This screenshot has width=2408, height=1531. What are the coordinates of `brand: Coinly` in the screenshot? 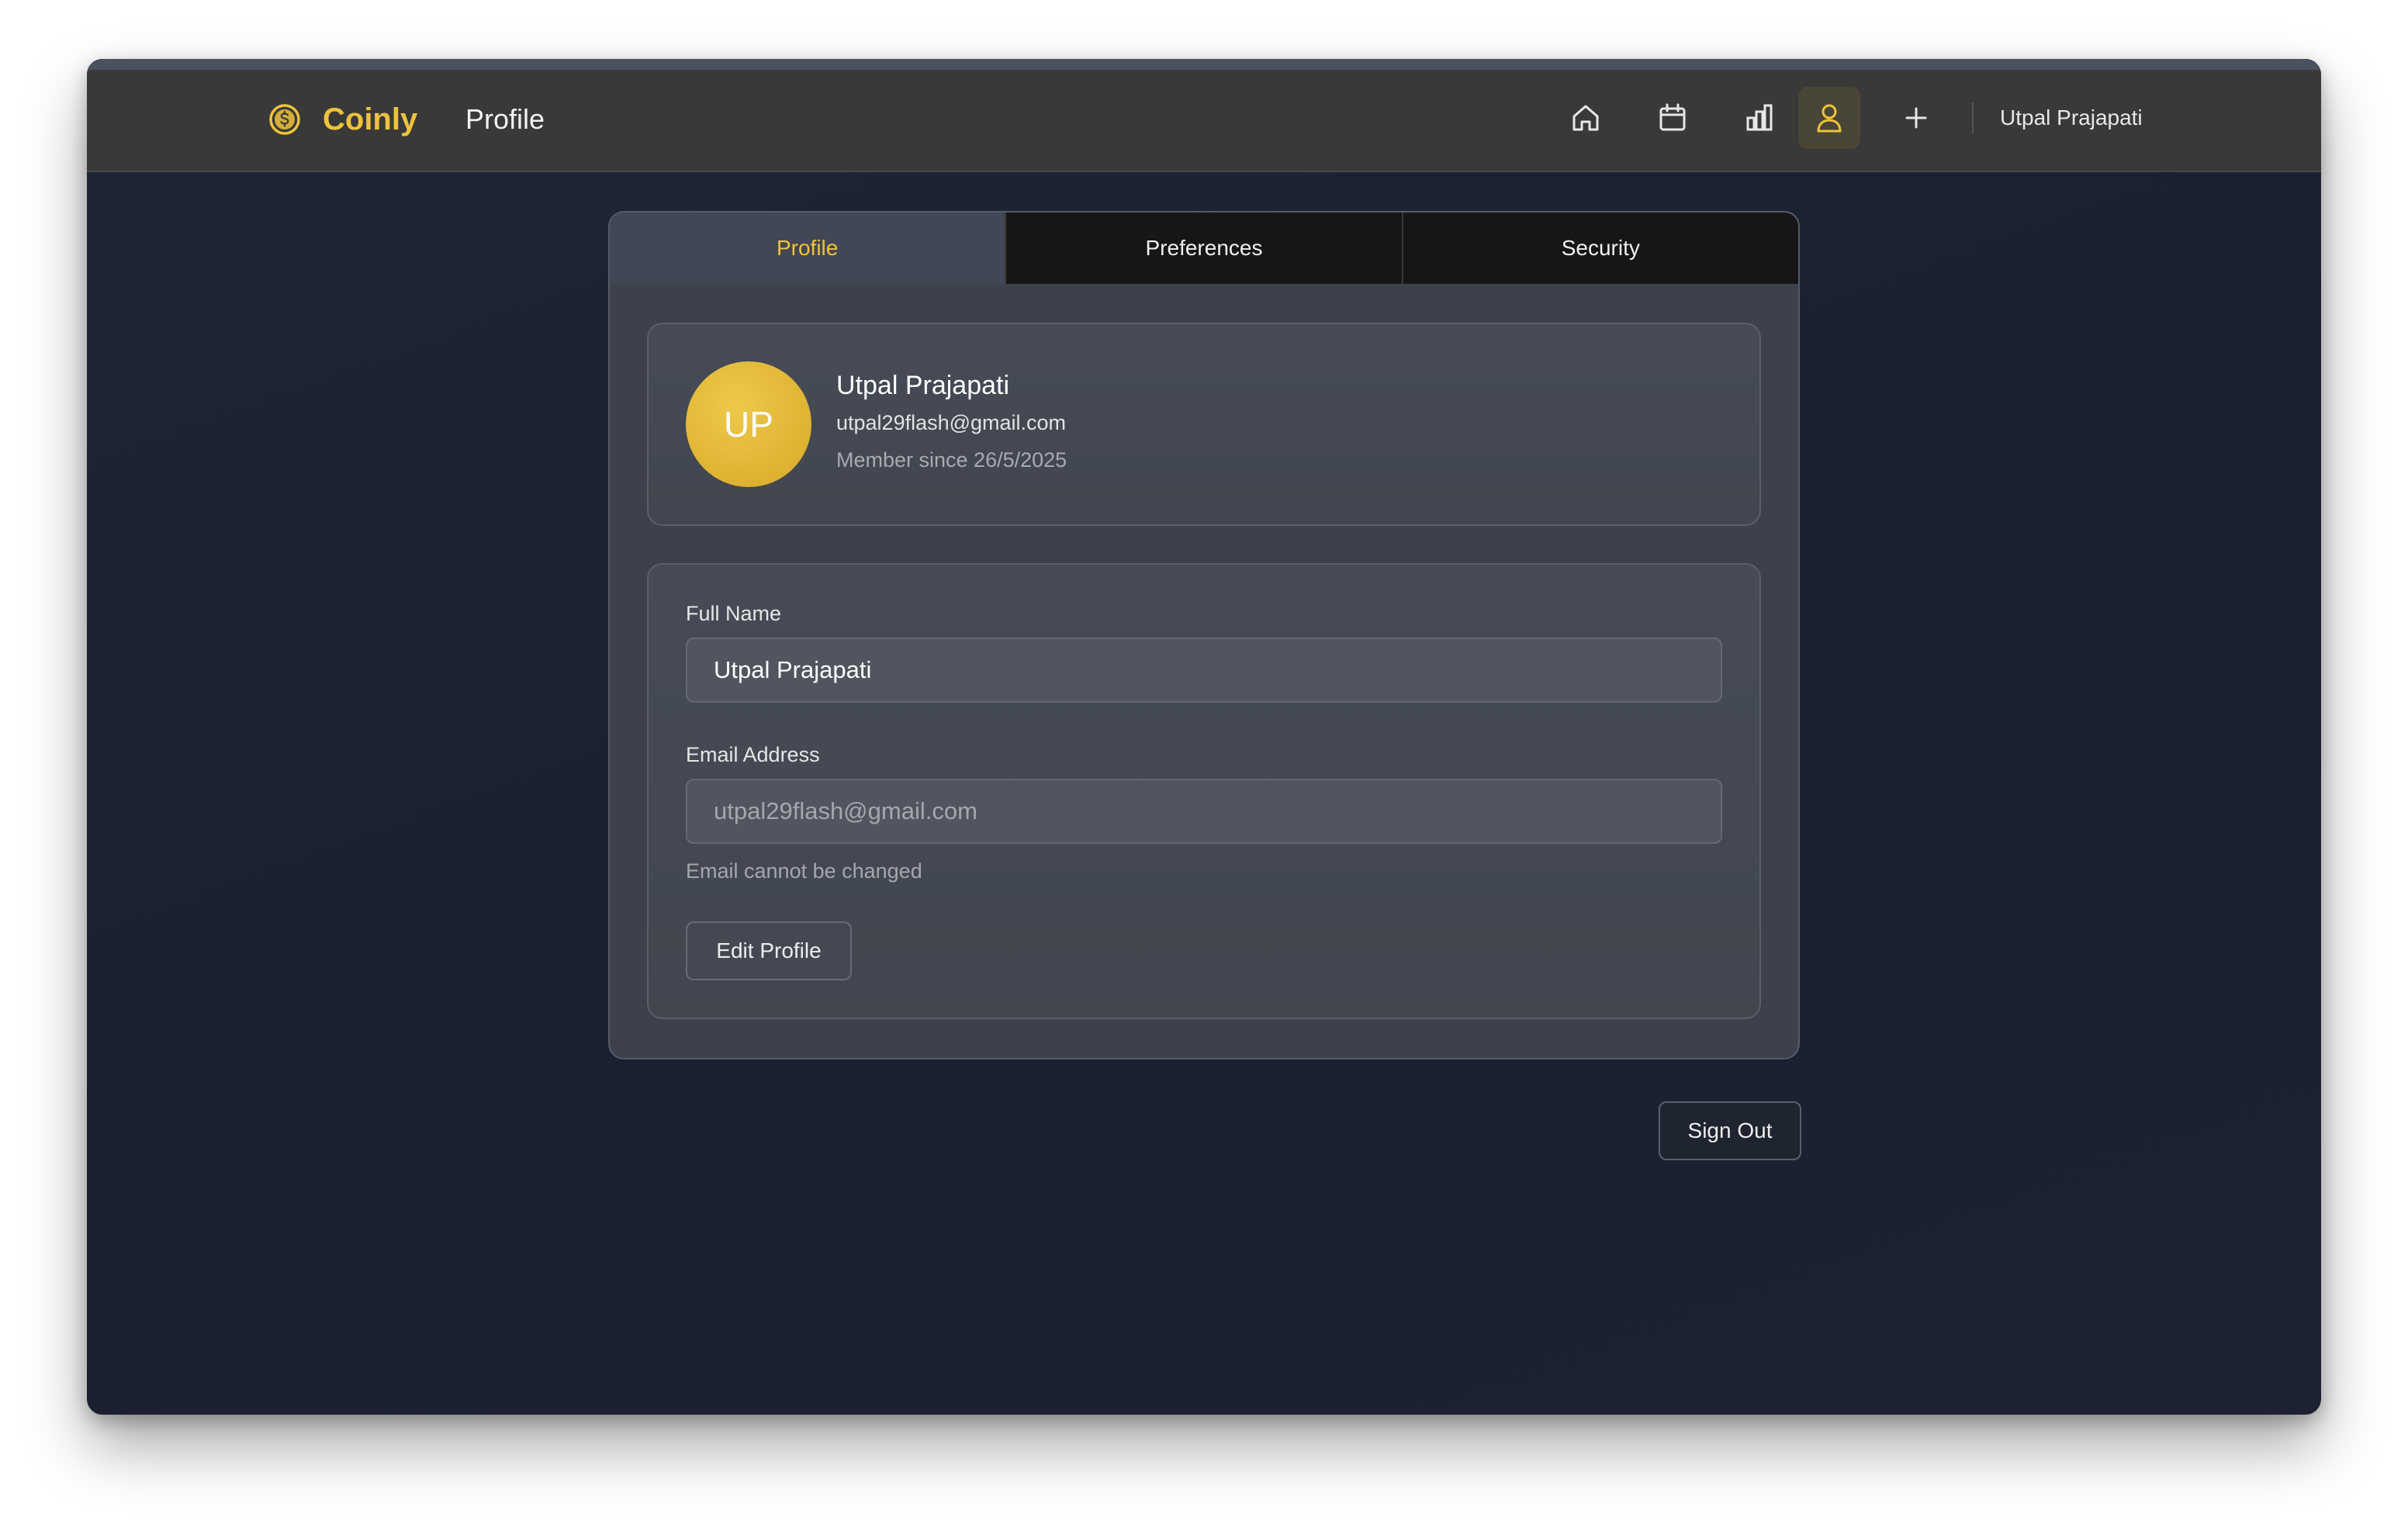 It's located at (342, 119).